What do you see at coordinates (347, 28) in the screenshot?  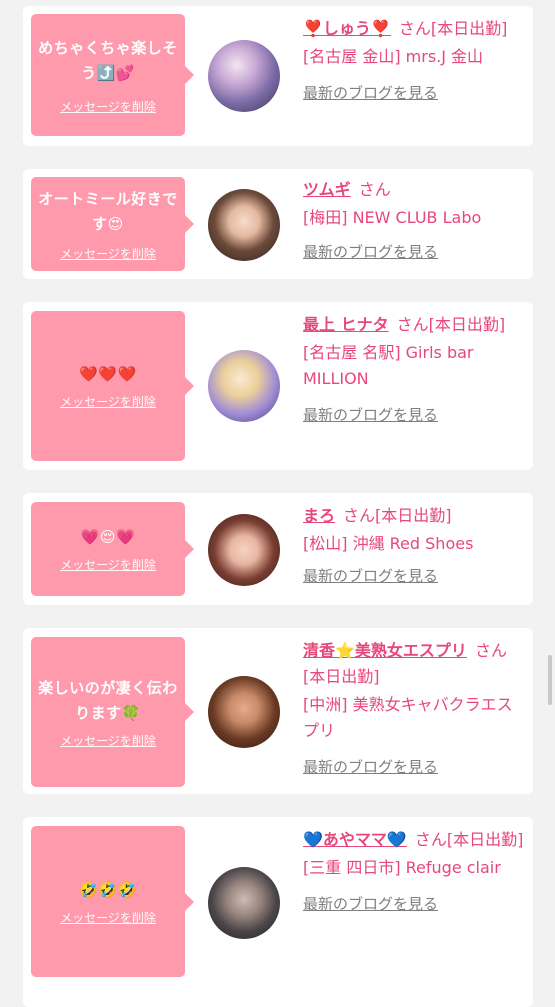 I see `cast-name-link: ❣️しゅう❣️` at bounding box center [347, 28].